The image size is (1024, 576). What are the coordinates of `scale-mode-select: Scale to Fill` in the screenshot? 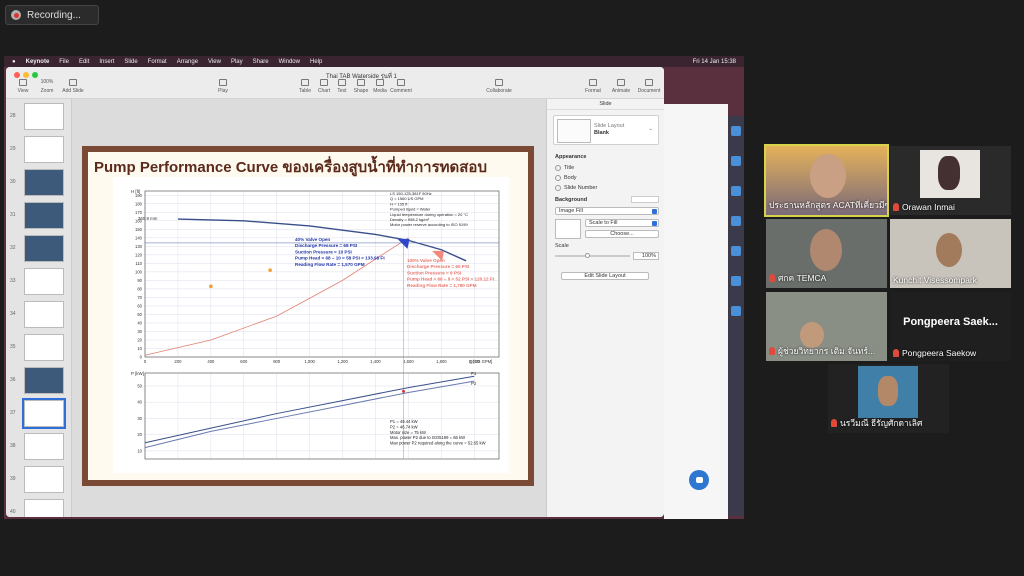 It's located at (622, 223).